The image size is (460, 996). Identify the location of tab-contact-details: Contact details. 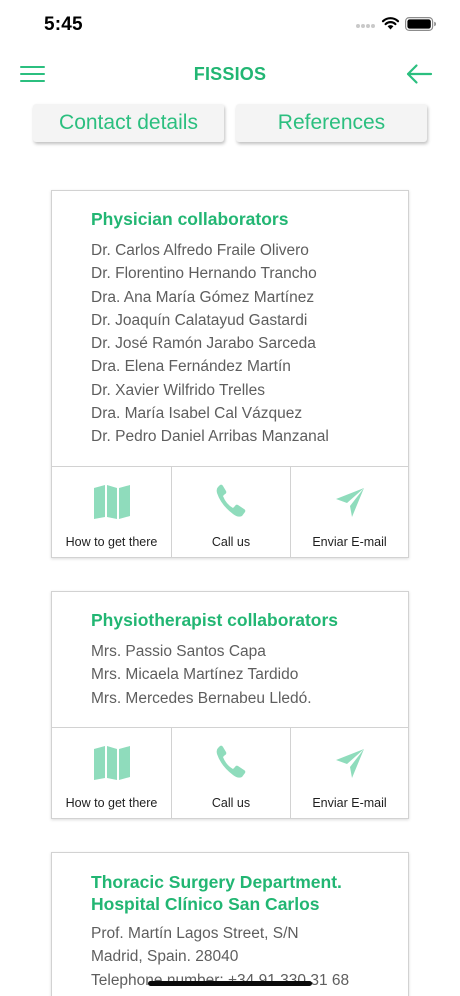
(128, 123).